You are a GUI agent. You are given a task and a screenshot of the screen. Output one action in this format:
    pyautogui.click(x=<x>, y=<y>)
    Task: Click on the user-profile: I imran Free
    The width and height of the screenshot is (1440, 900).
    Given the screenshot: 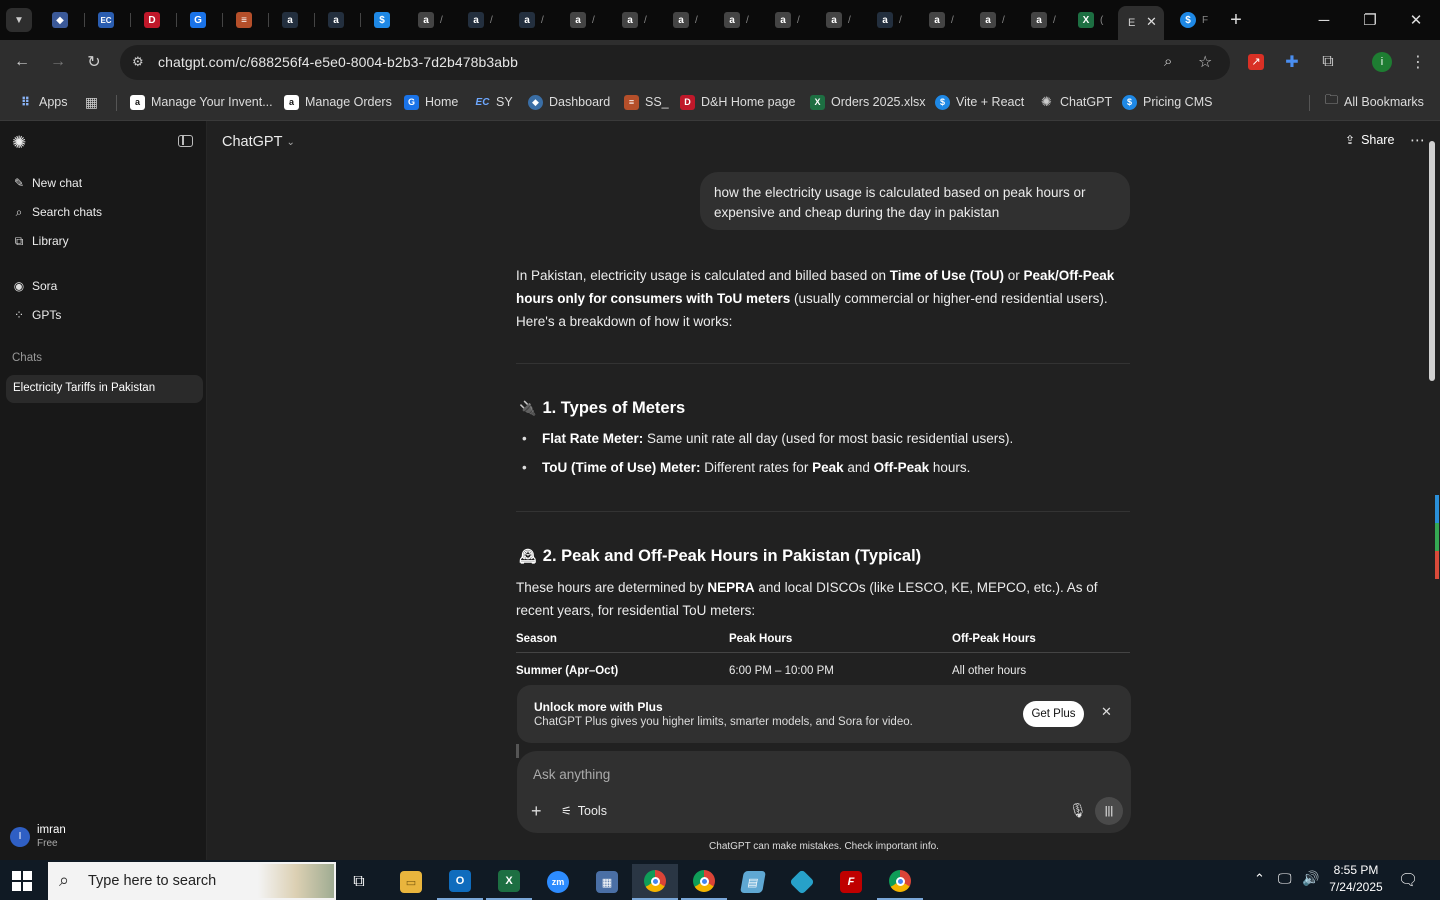 What is the action you would take?
    pyautogui.click(x=105, y=836)
    